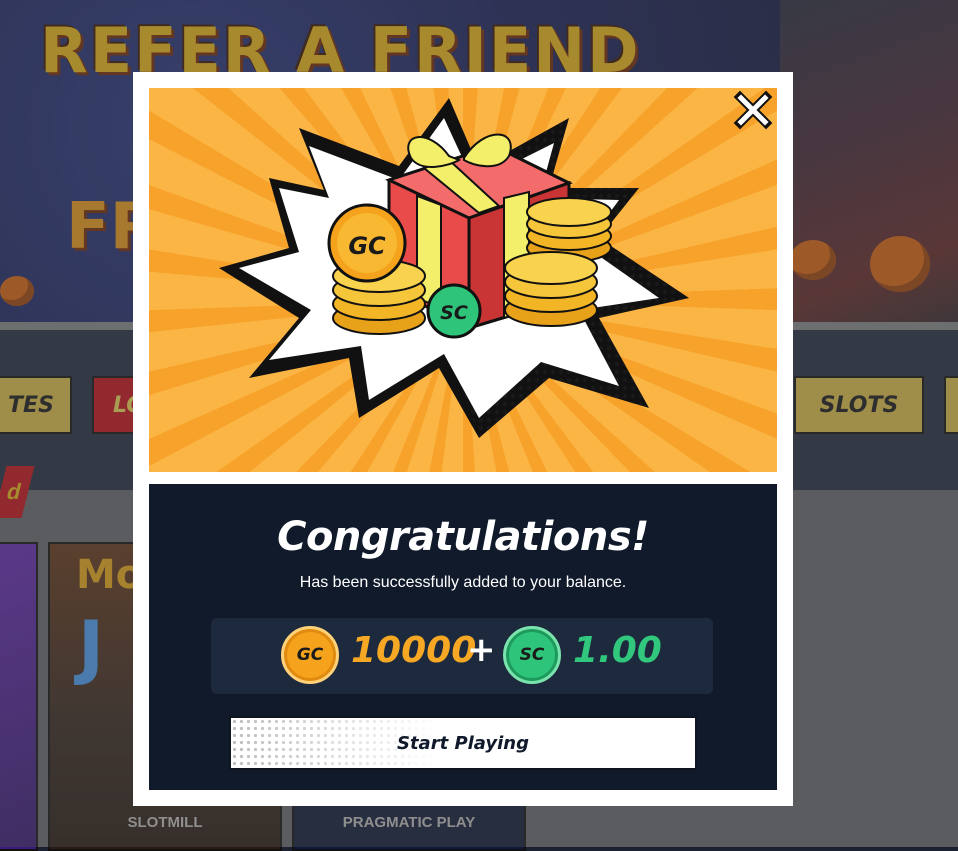  I want to click on gc-amount: 10000, so click(414, 650).